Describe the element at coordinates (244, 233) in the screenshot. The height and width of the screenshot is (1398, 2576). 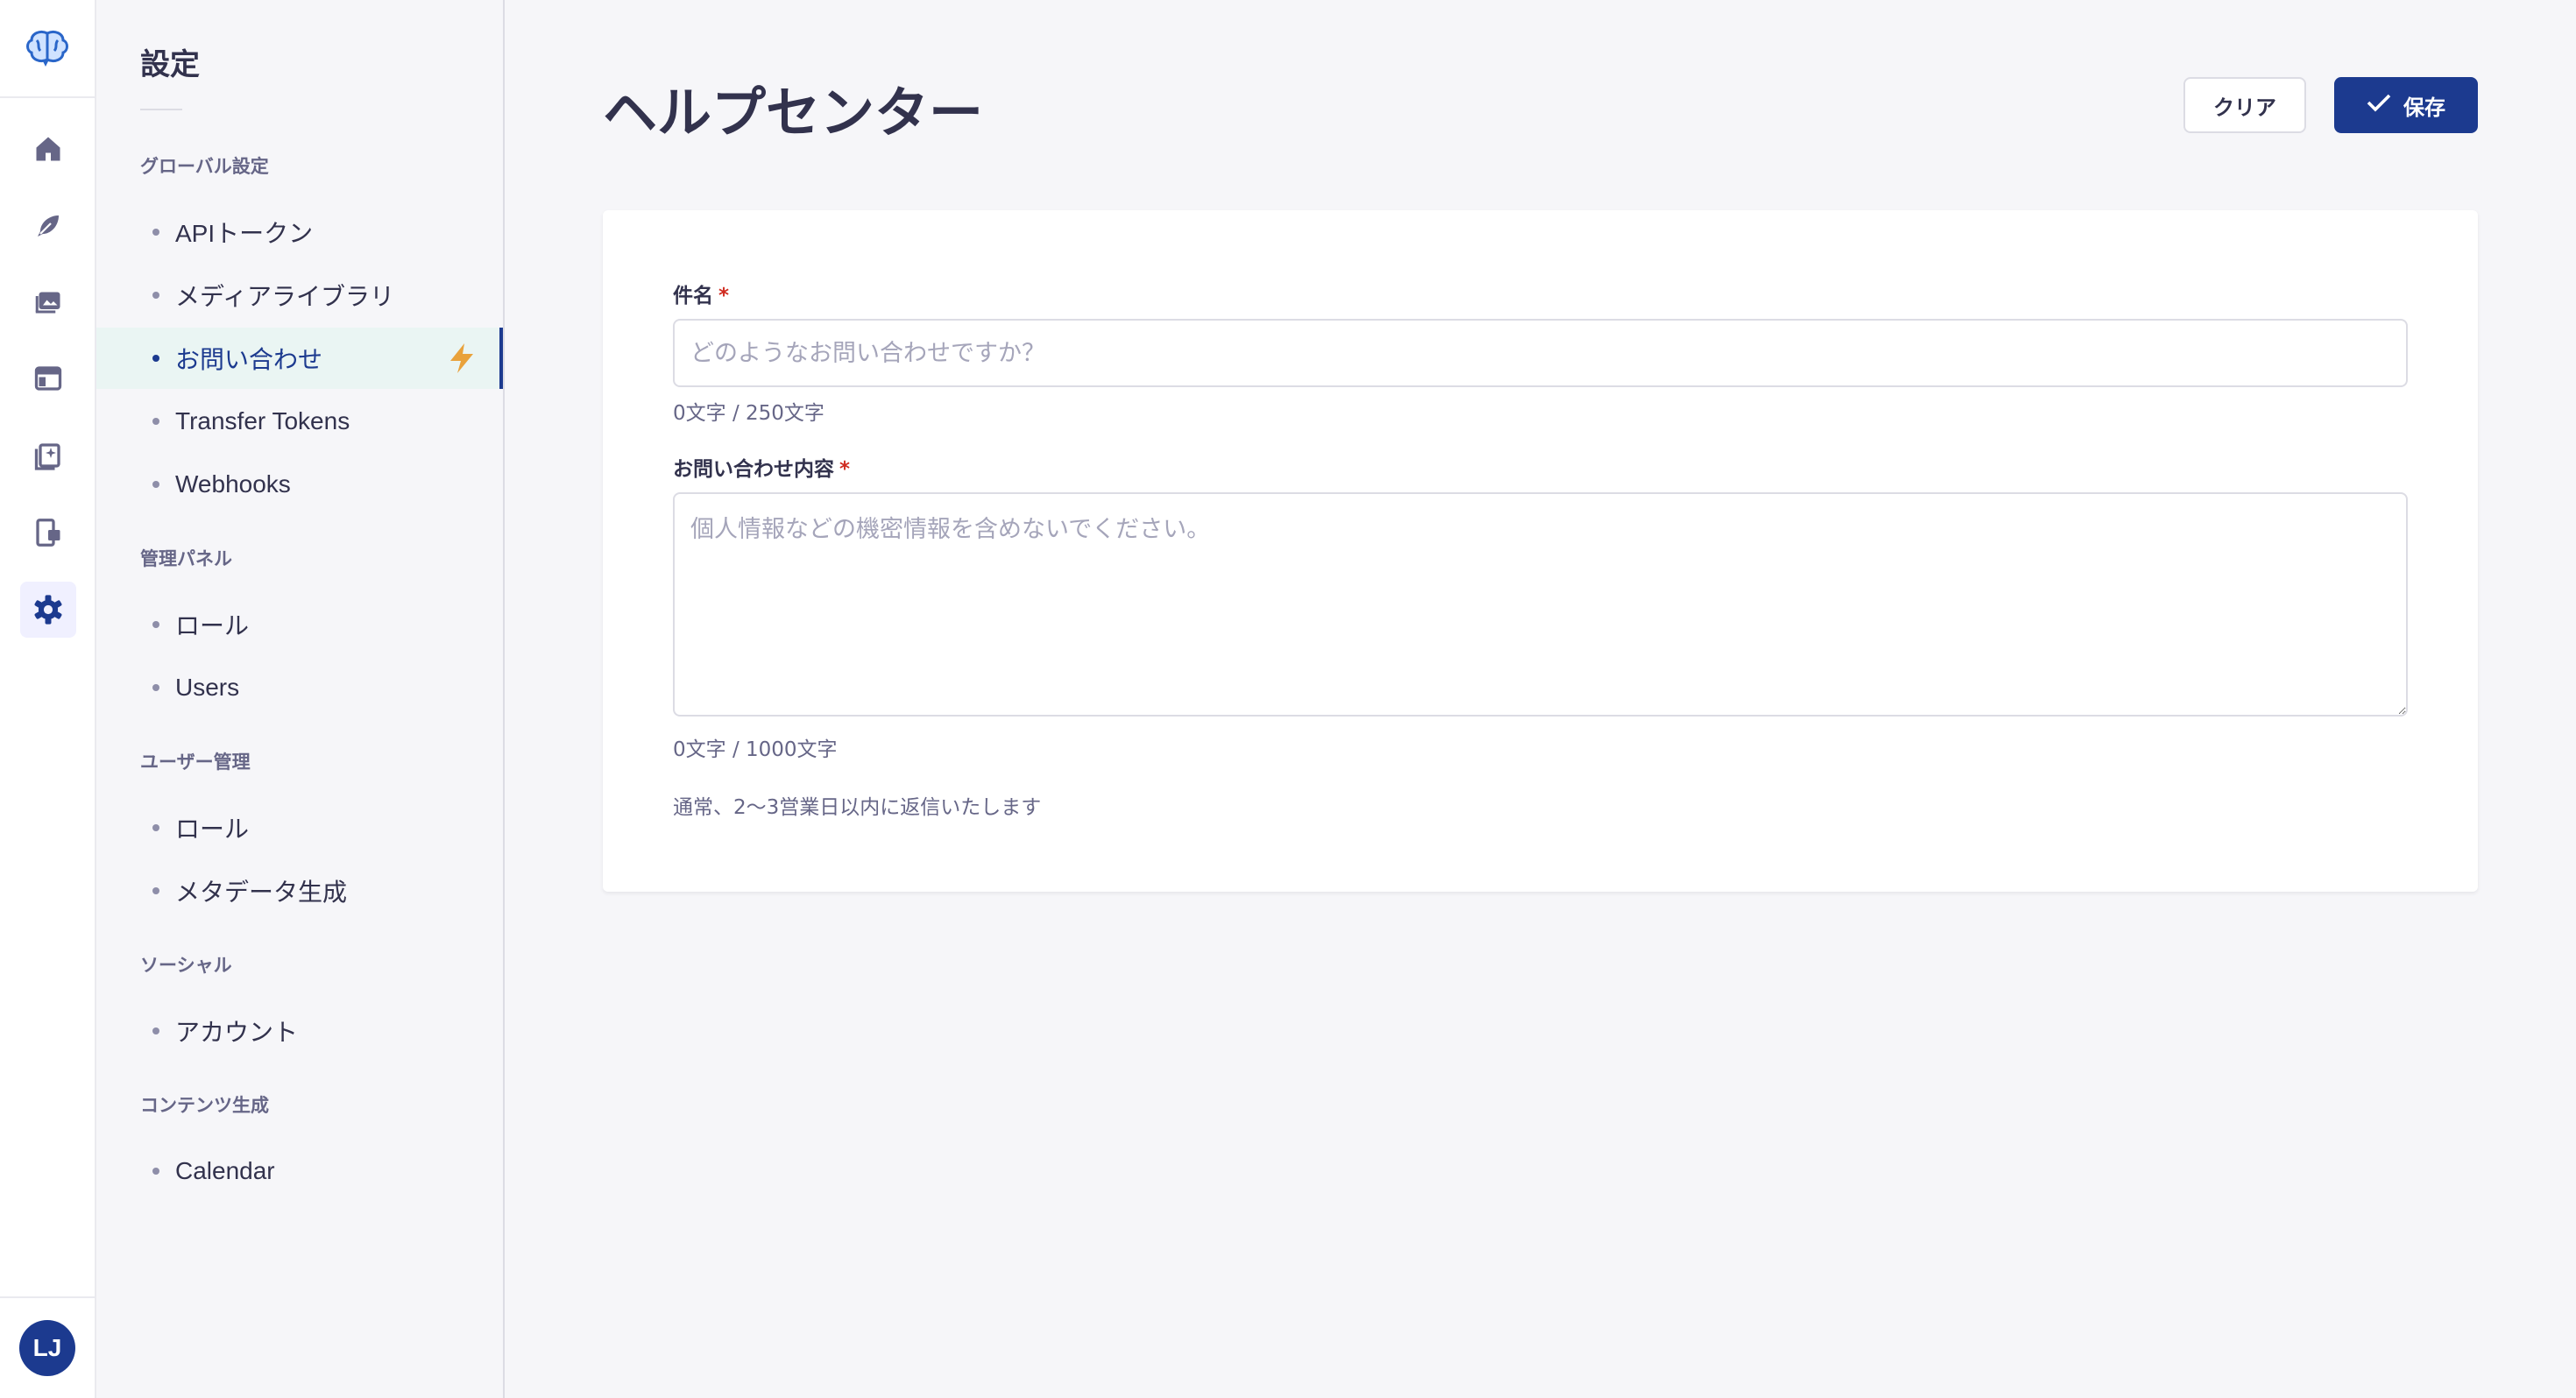
I see `nav-item-label: APIトークン` at that location.